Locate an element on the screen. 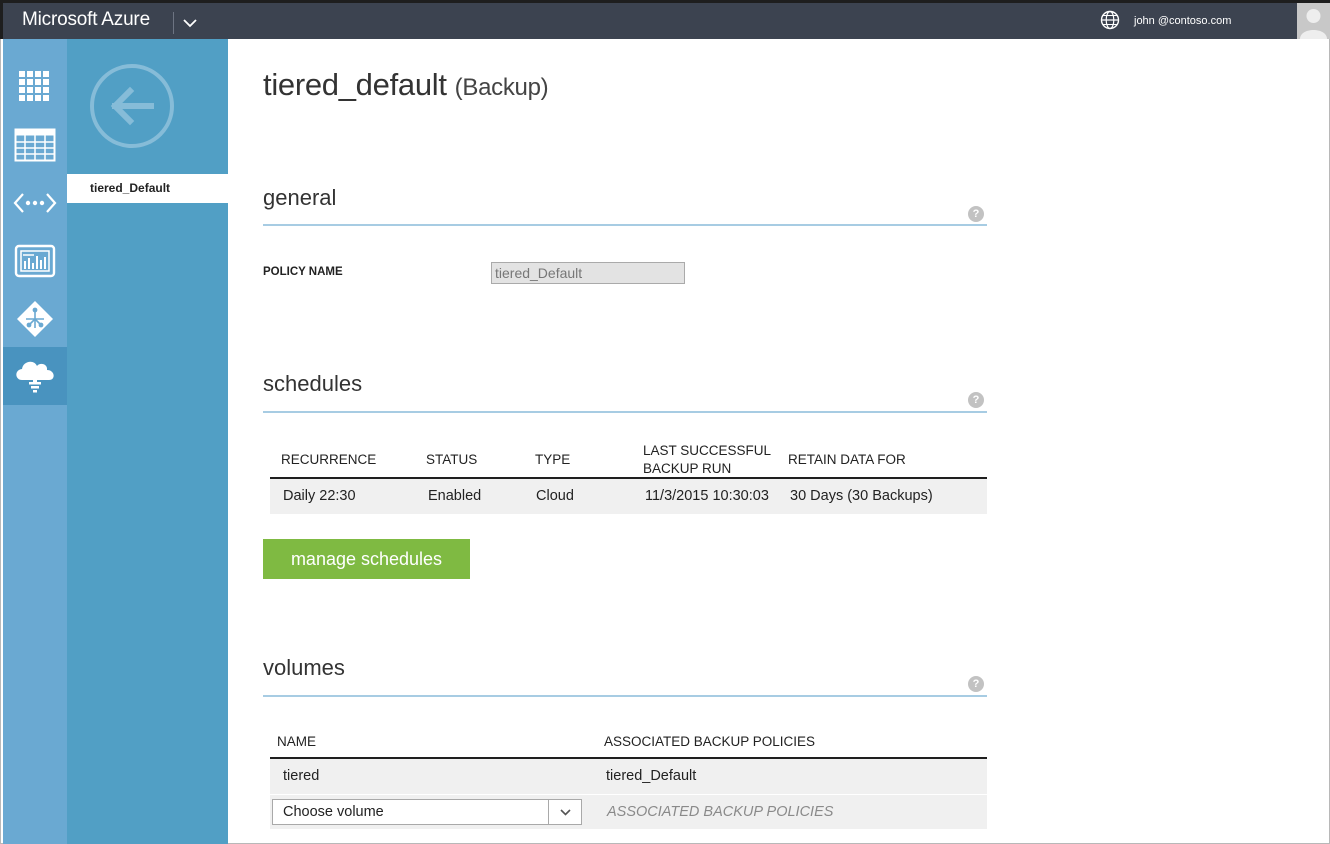  column-header-name: NAME is located at coordinates (296, 742).